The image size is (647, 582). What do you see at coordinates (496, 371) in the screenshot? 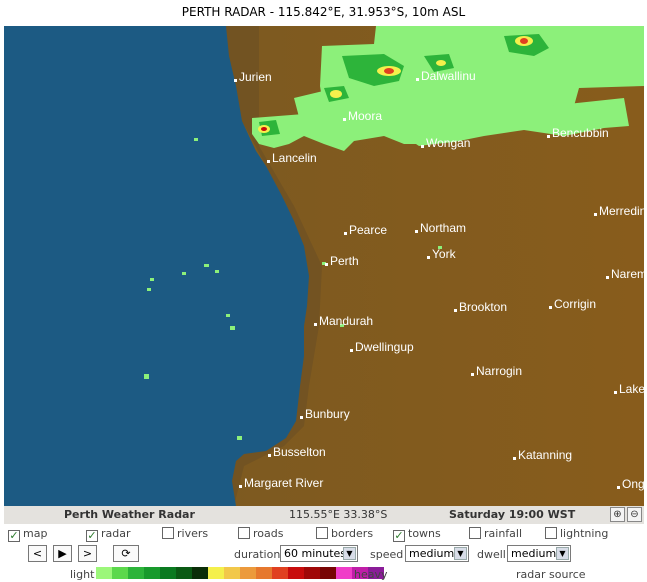
I see `town-label: Narrogin` at bounding box center [496, 371].